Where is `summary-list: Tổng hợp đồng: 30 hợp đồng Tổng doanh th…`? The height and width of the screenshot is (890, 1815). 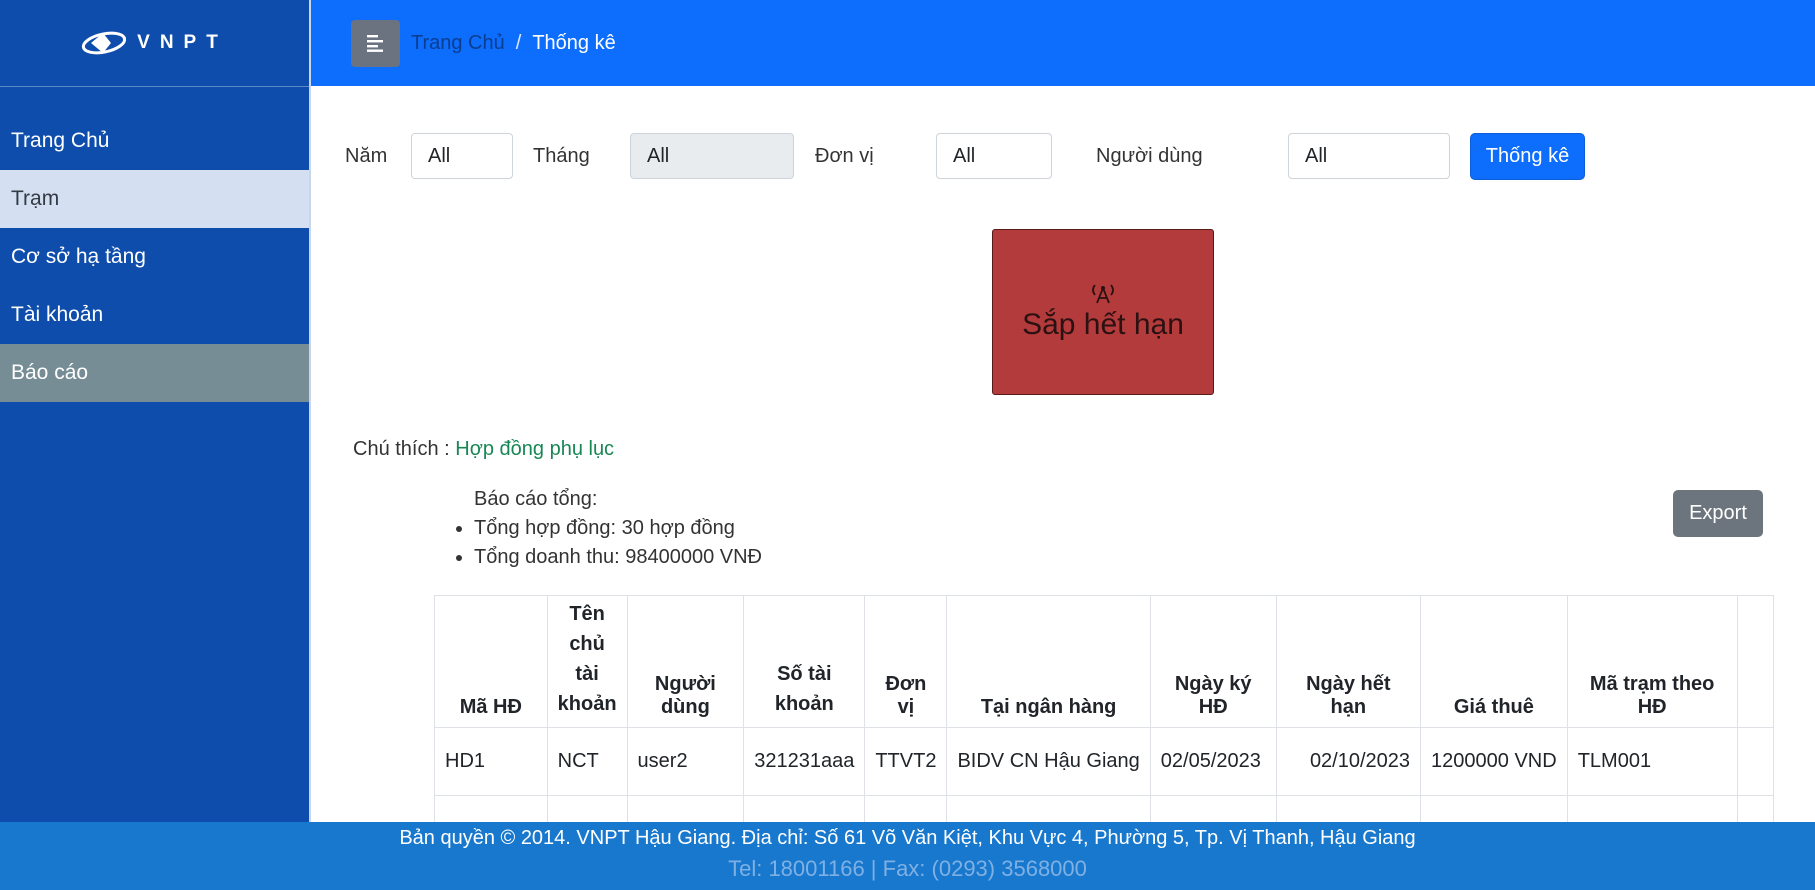
summary-list: Tổng hợp đồng: 30 hợp đồng Tổng doanh th… is located at coordinates (607, 543).